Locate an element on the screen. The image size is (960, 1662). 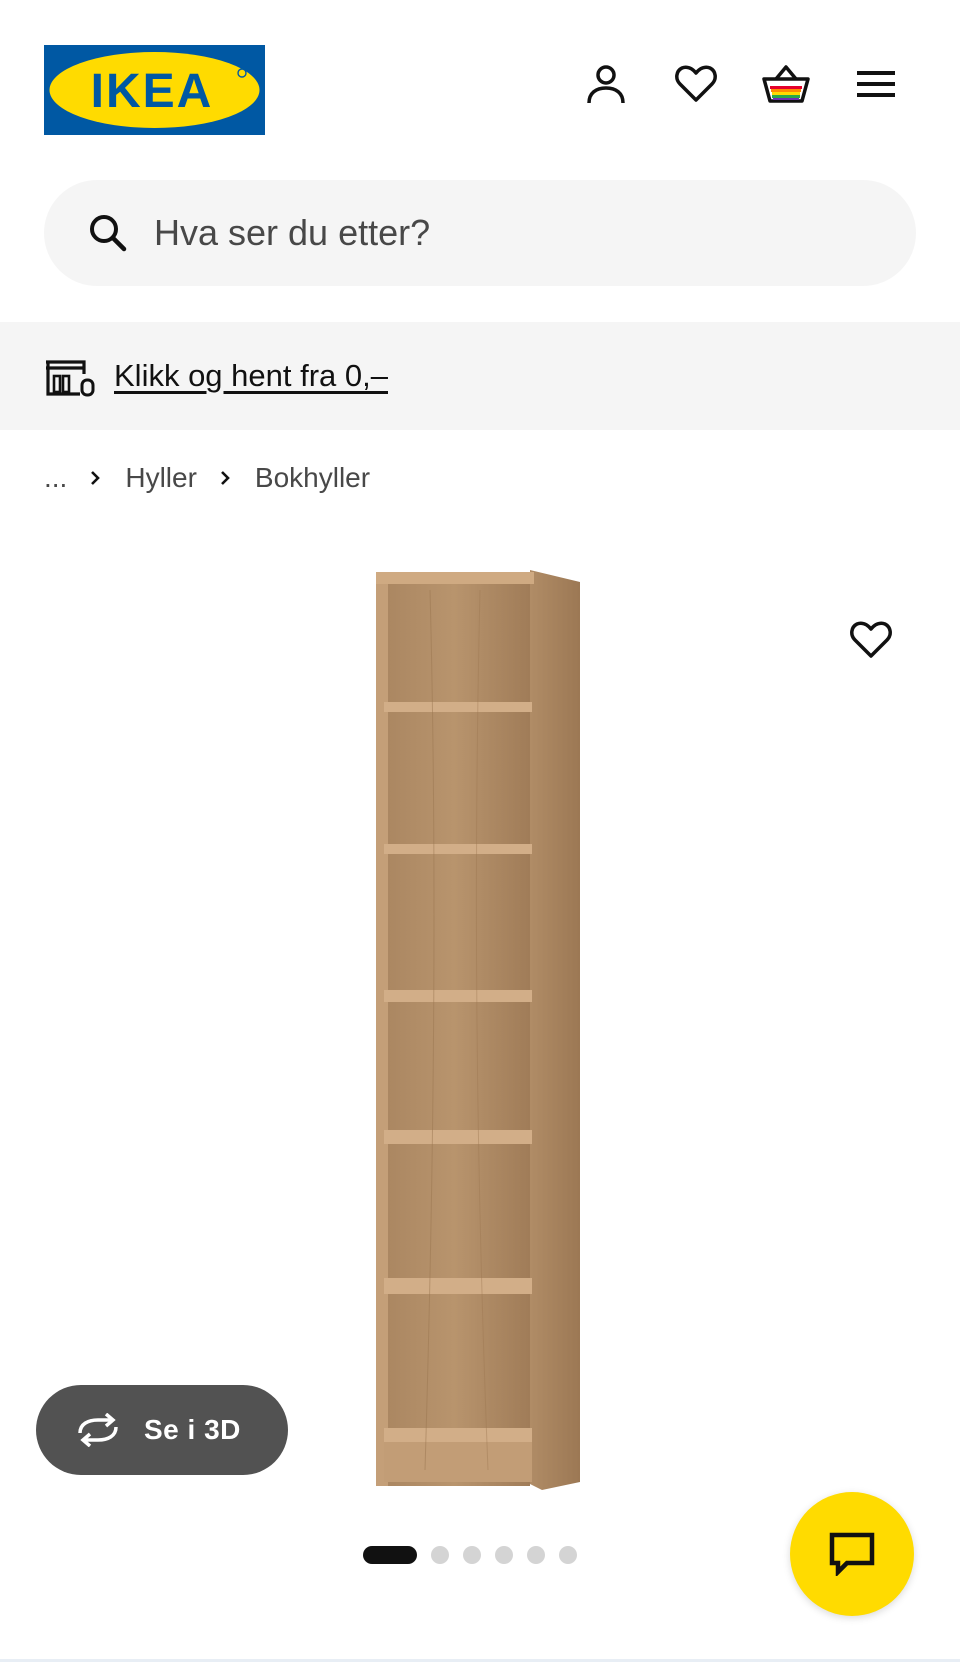
breadcrumb-item-bokhyller: Bokhyller is located at coordinates (312, 478).